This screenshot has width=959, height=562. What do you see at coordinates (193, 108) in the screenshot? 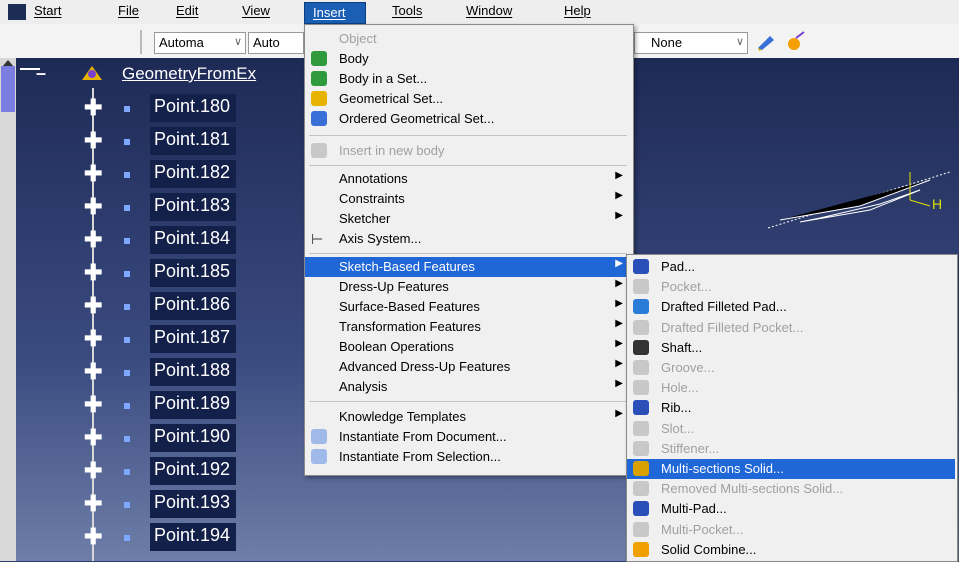
I see `tree-point-label: Point.180` at bounding box center [193, 108].